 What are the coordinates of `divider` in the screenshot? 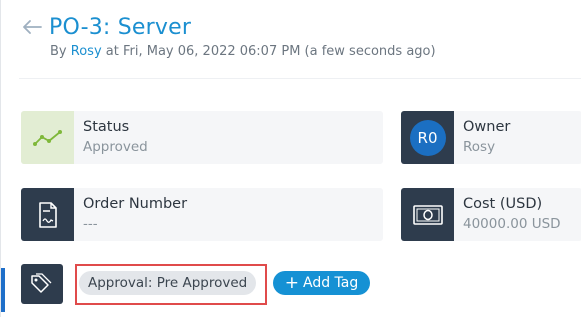 It's located at (300, 78).